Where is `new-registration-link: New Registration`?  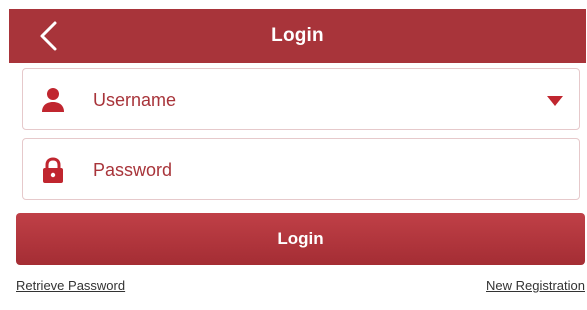
new-registration-link: New Registration is located at coordinates (535, 285).